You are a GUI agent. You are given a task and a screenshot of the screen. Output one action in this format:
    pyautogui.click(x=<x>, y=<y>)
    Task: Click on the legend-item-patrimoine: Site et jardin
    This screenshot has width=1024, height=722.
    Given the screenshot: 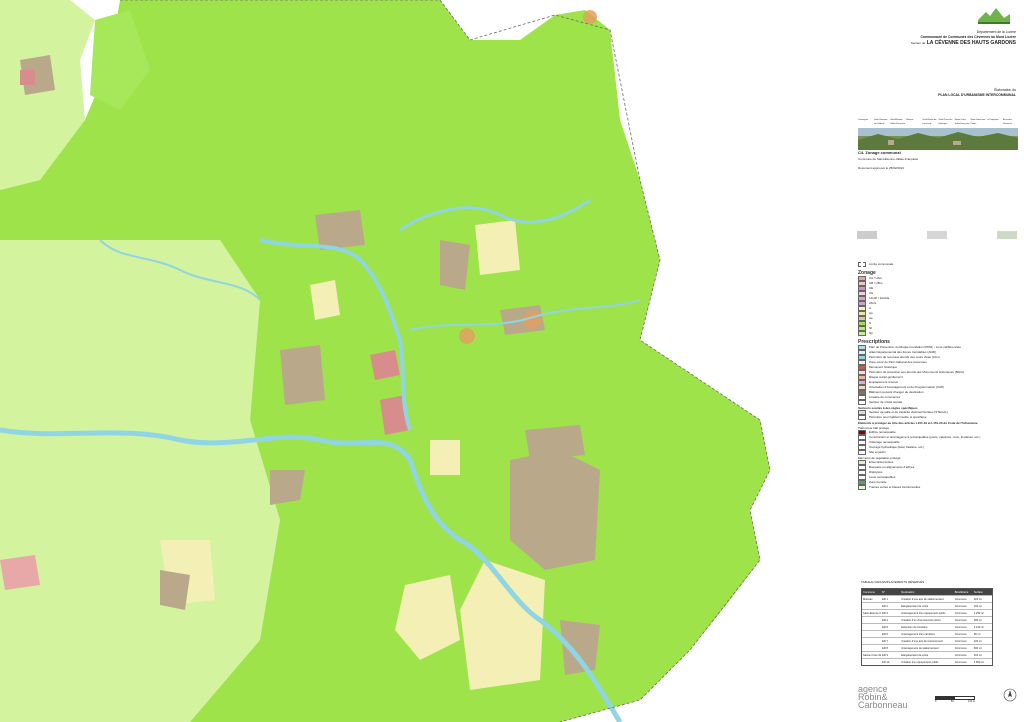 What is the action you would take?
    pyautogui.click(x=938, y=452)
    